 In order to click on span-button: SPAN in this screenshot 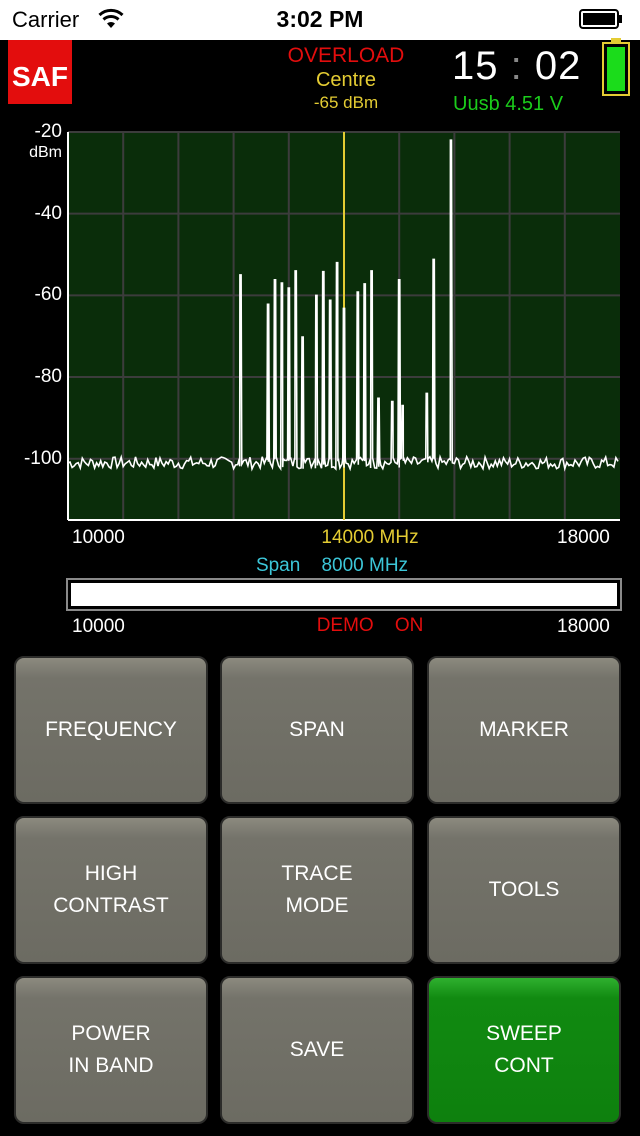, I will do `click(317, 730)`.